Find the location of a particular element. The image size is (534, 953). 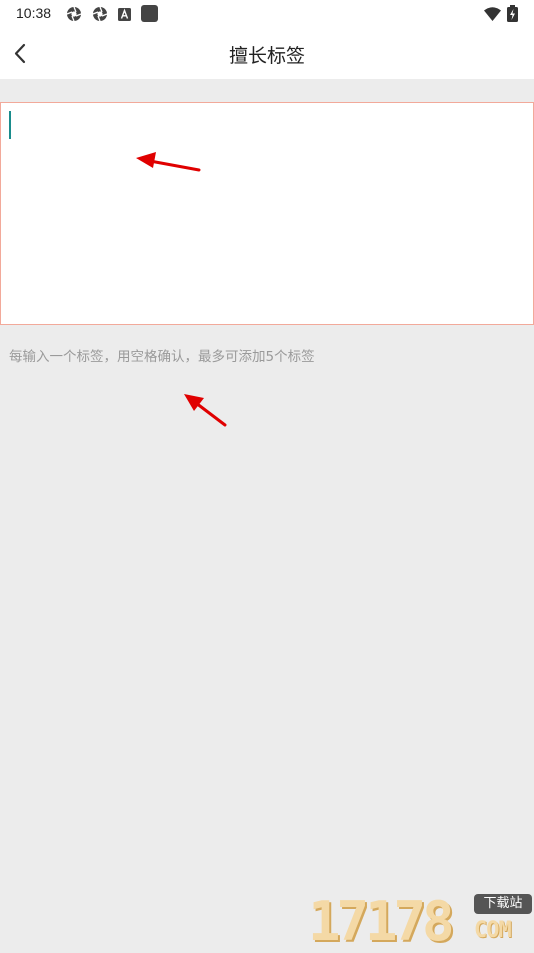

watermark-logo: 17178 下载站 COM is located at coordinates (421, 920).